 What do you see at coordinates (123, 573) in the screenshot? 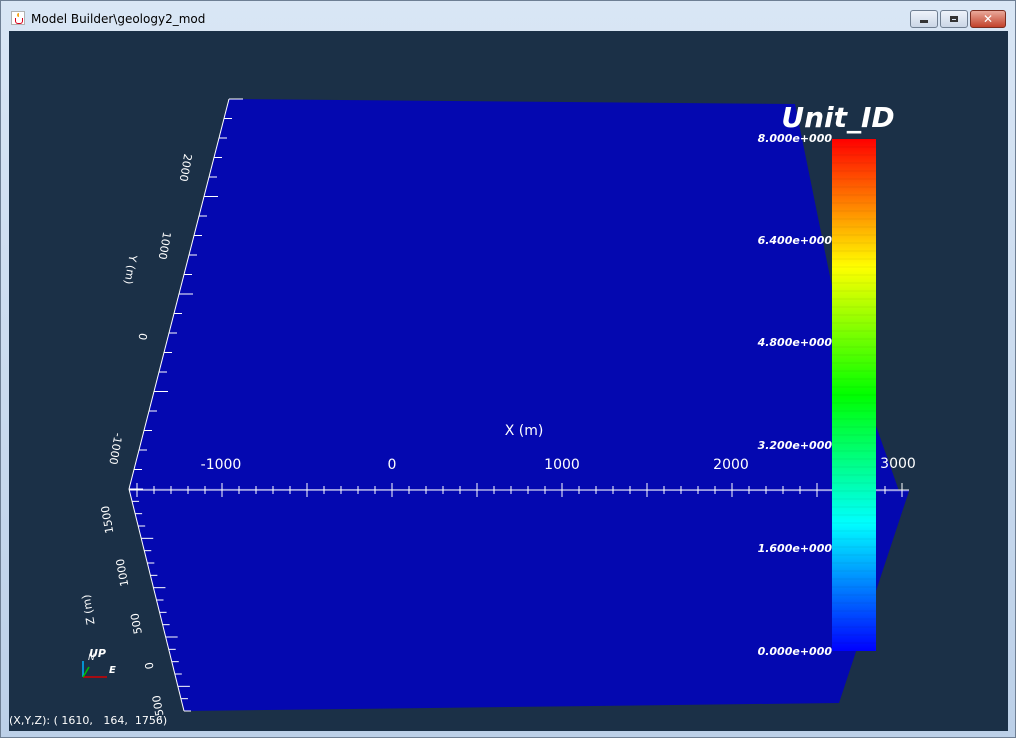
I see `z-tick-label: 1000` at bounding box center [123, 573].